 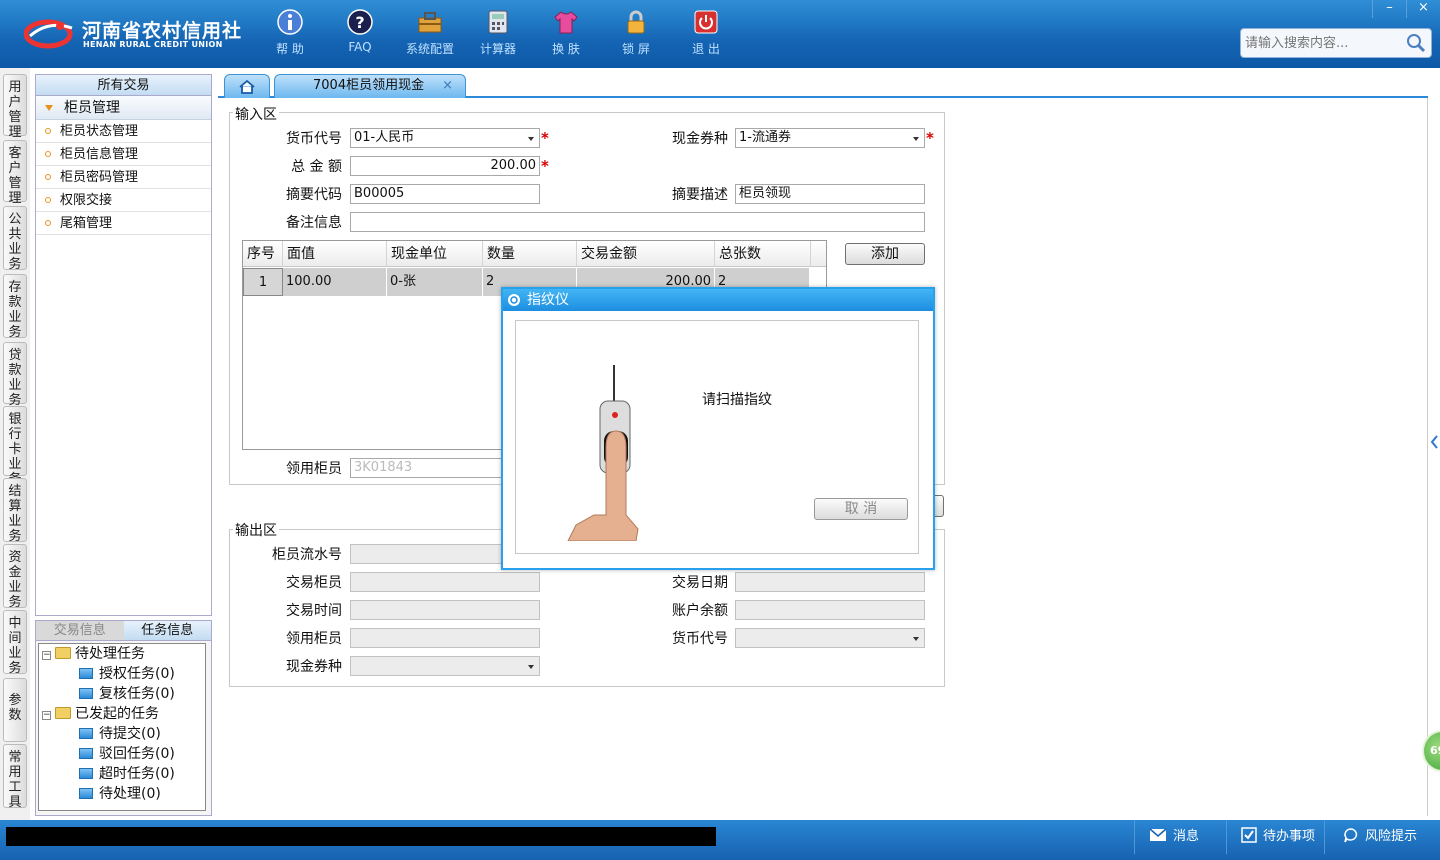 What do you see at coordinates (307, 555) in the screenshot?
I see `serial-no-label: 柜员流水号` at bounding box center [307, 555].